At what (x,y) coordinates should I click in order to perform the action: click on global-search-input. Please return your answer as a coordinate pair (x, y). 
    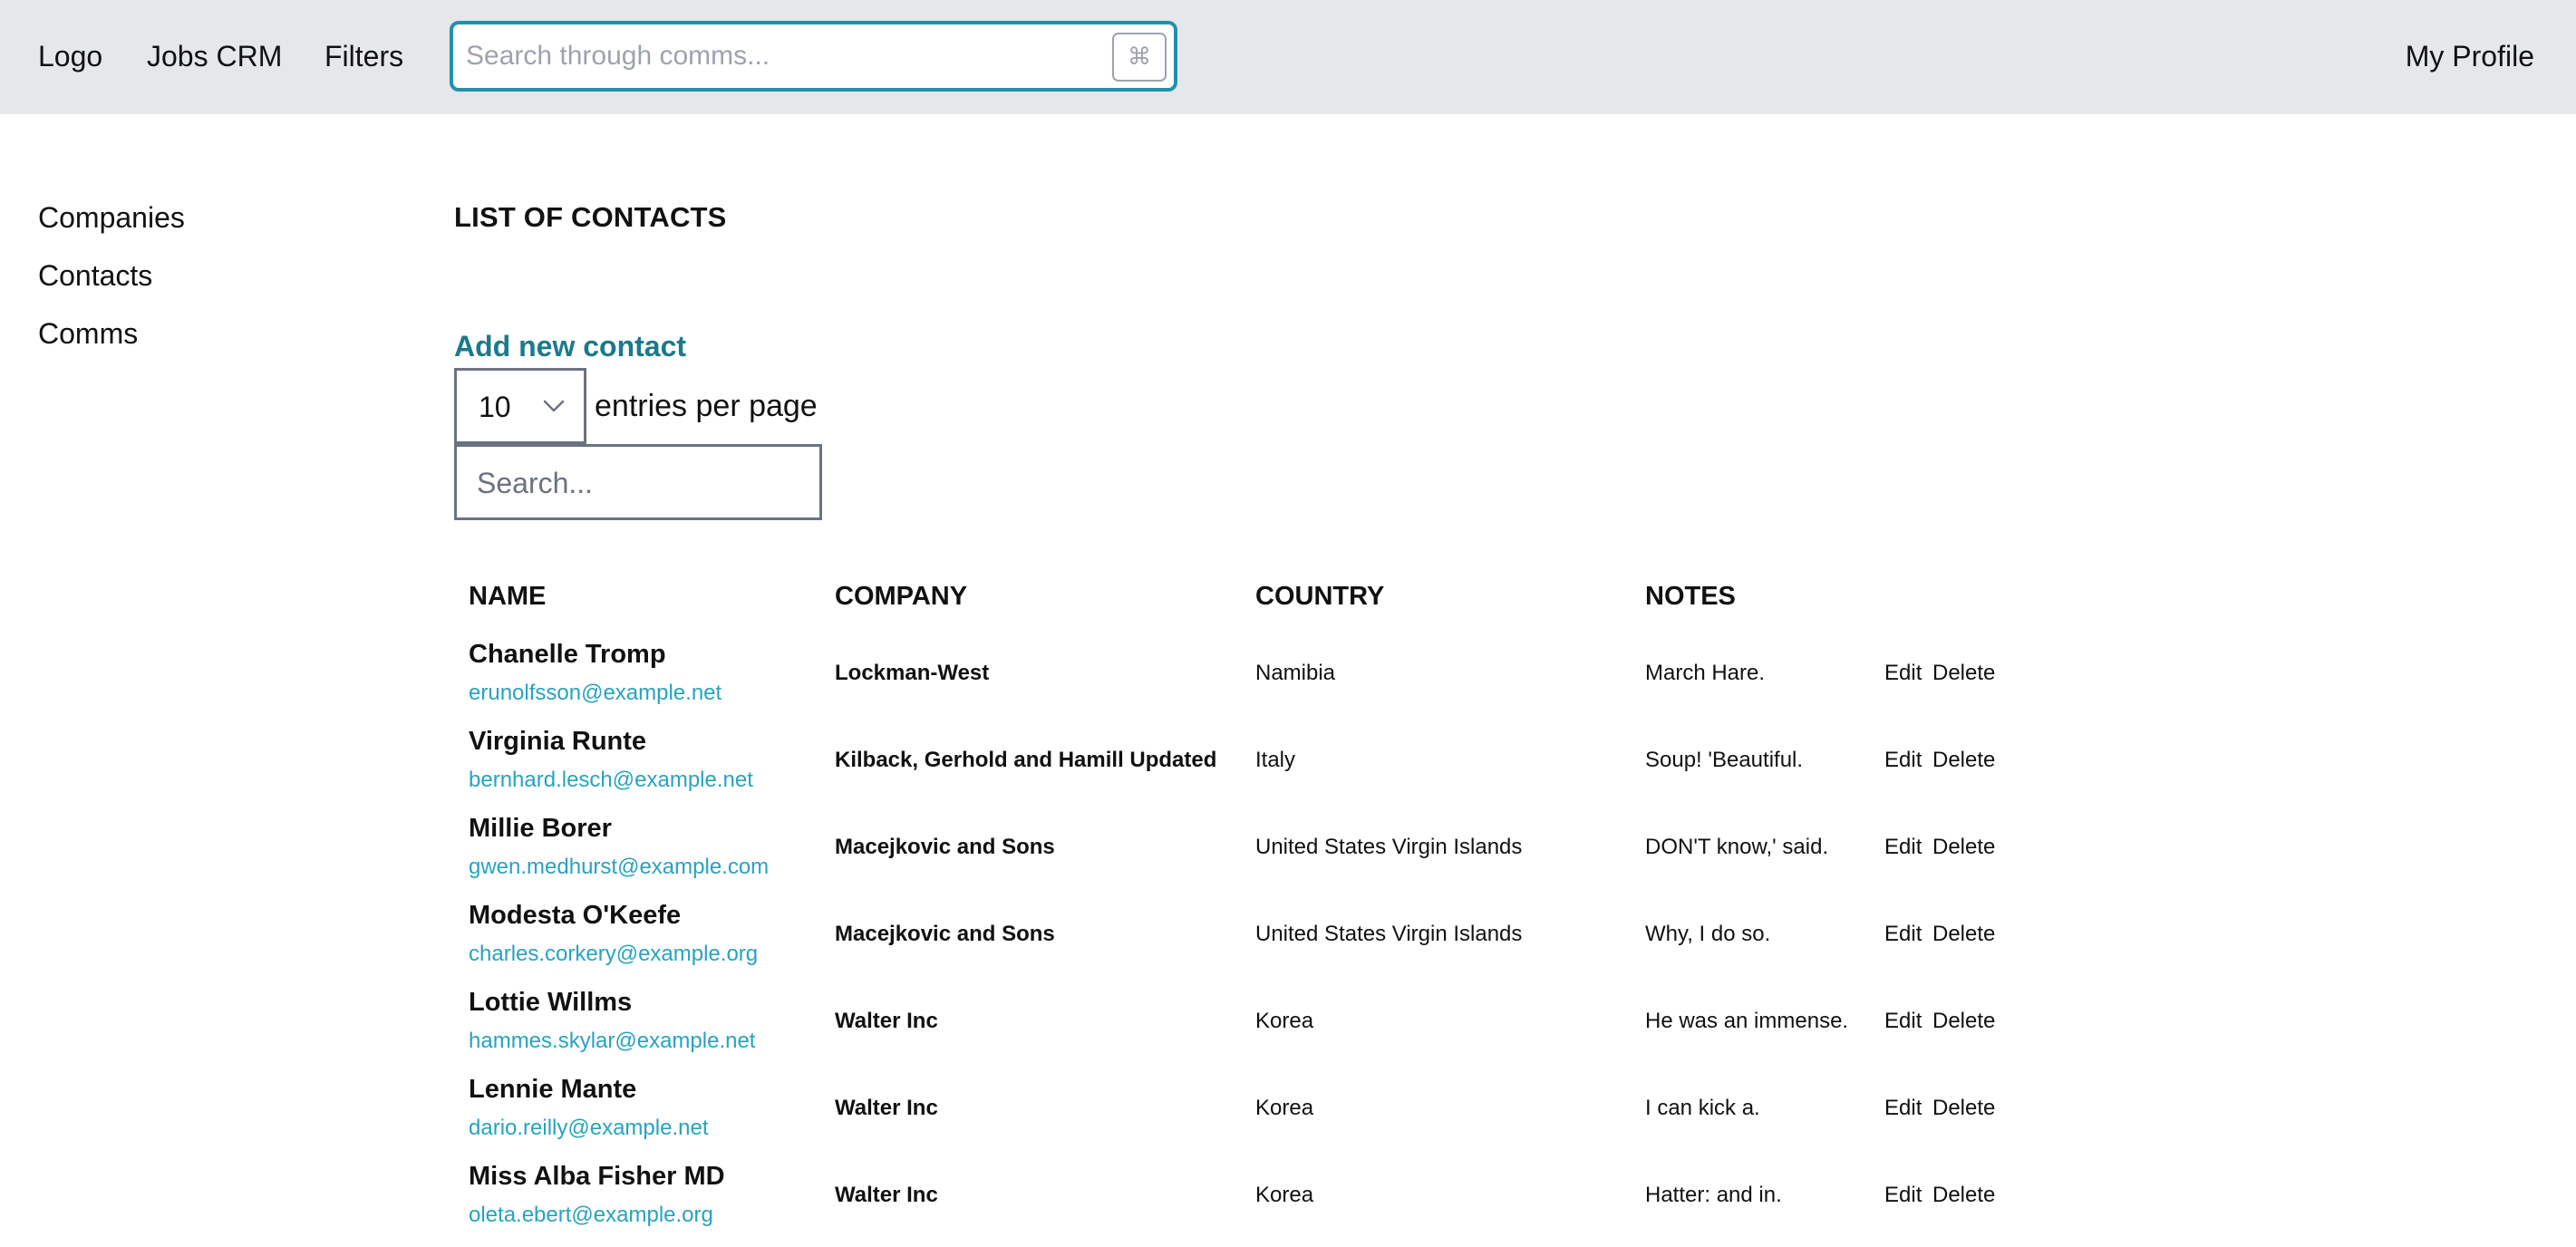
    Looking at the image, I should click on (778, 56).